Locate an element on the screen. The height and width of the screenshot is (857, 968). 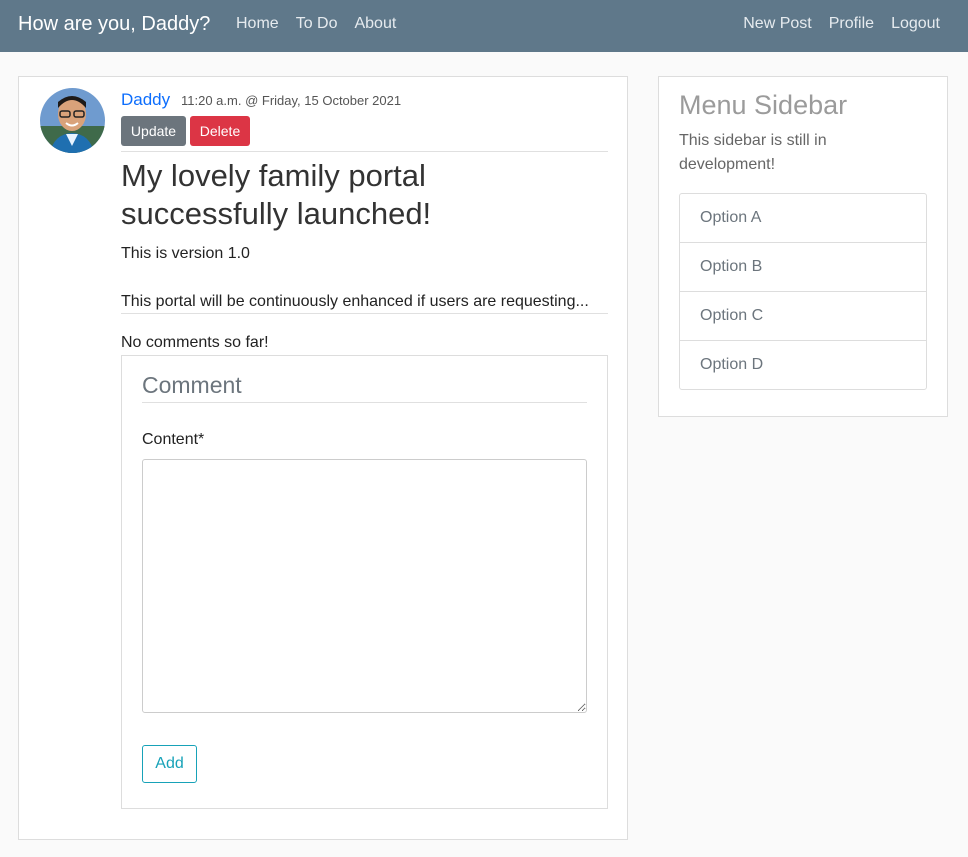
post-body-line: This is version 1.0 is located at coordinates (185, 253).